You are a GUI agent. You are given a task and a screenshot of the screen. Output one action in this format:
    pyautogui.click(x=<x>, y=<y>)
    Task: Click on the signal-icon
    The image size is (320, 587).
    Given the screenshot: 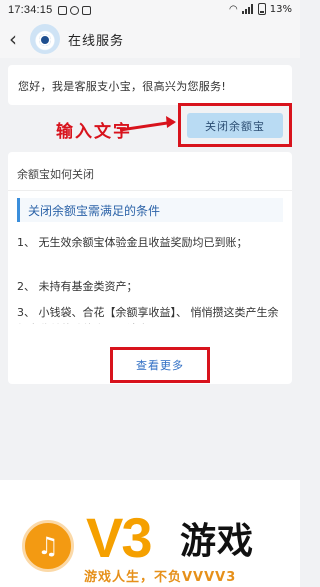 What is the action you would take?
    pyautogui.click(x=247, y=9)
    